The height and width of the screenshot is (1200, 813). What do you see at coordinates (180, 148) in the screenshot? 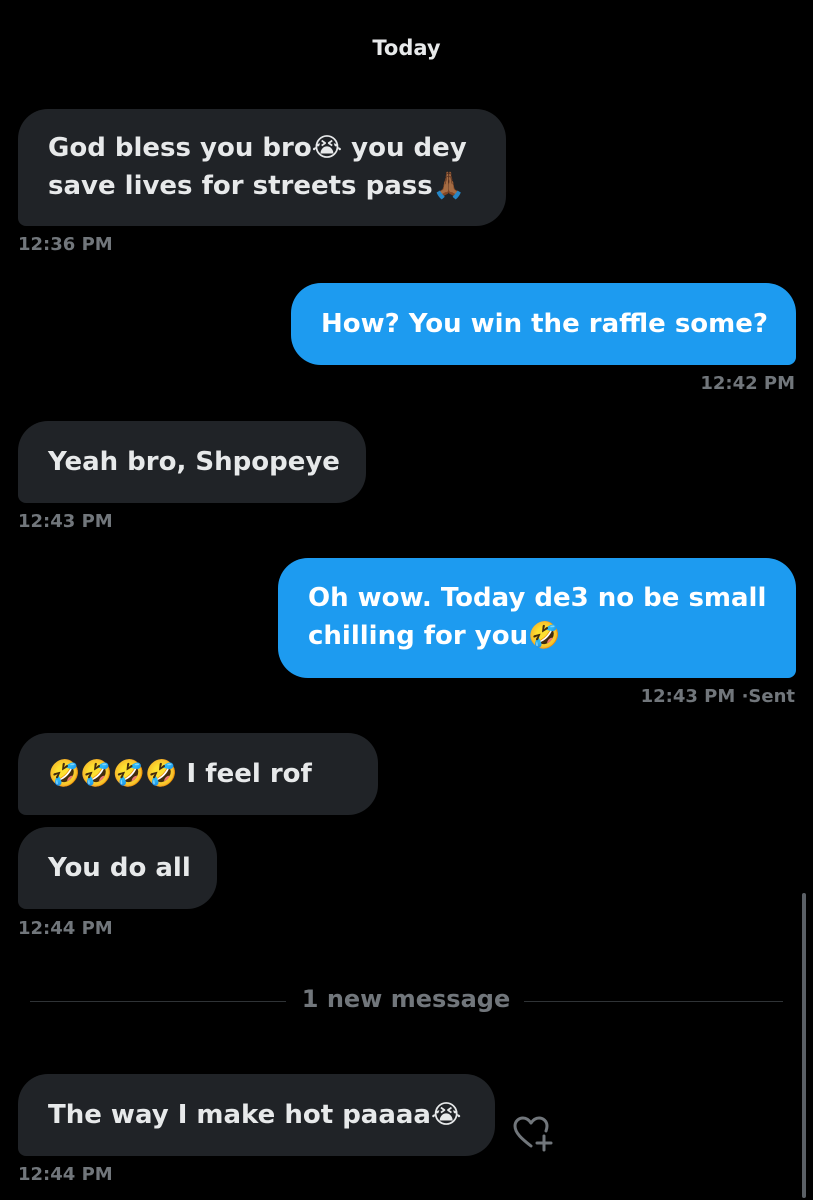
I see `message-text: God bless you bro` at bounding box center [180, 148].